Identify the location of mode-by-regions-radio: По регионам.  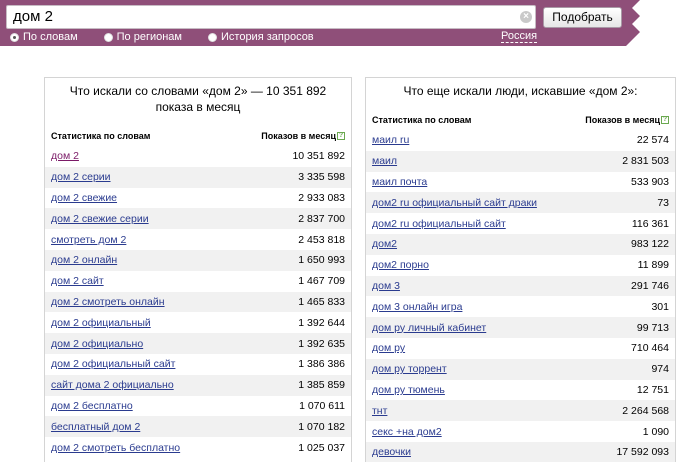
(142, 37).